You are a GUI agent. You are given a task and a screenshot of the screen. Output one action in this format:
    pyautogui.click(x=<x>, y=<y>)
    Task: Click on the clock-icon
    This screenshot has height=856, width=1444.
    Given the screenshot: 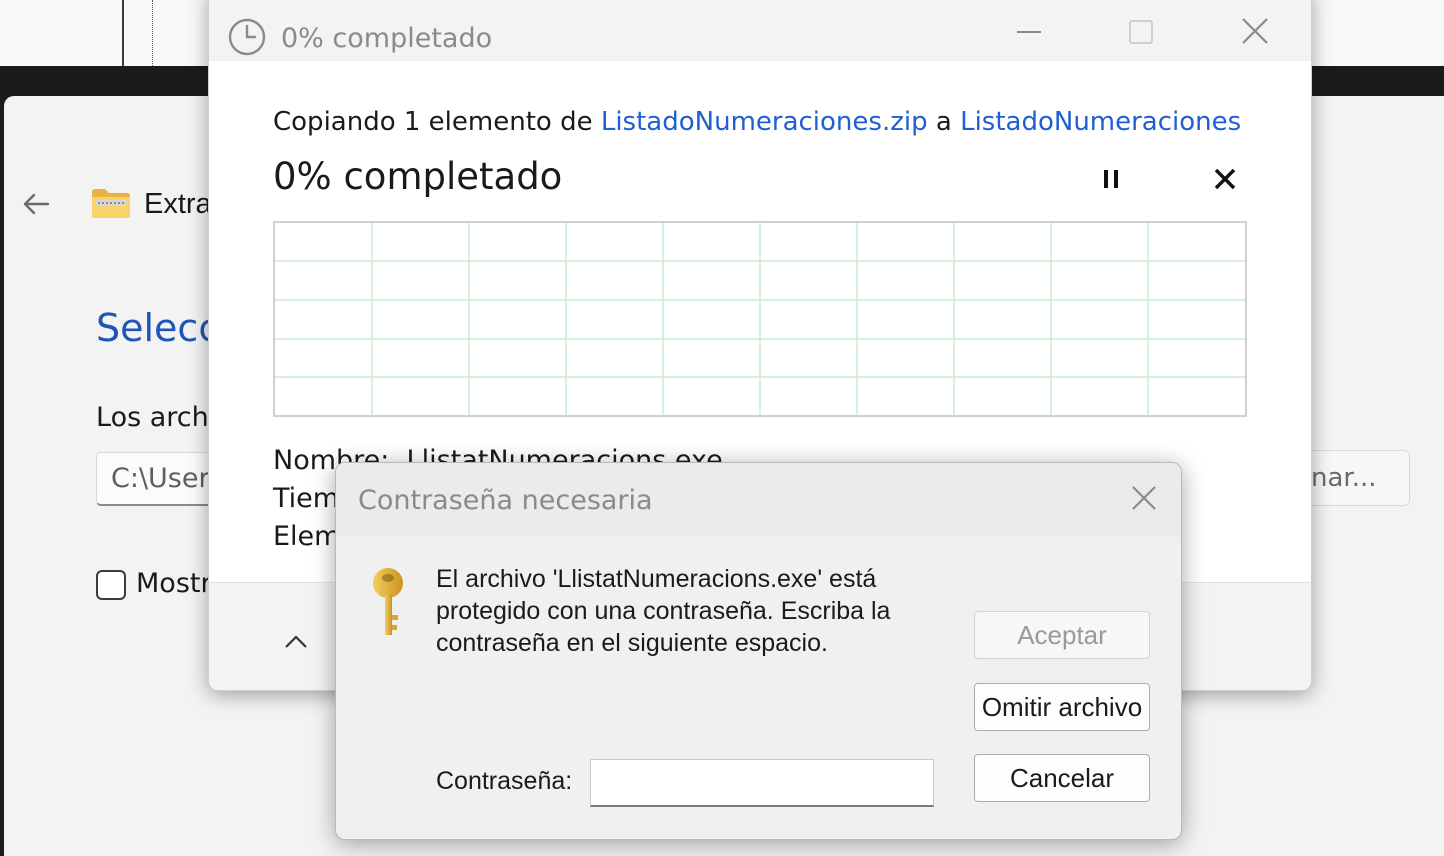 What is the action you would take?
    pyautogui.click(x=247, y=37)
    